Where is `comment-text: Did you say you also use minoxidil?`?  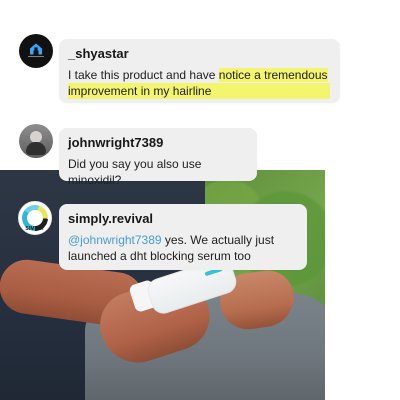 comment-text: Did you say you also use minoxidil? is located at coordinates (135, 172).